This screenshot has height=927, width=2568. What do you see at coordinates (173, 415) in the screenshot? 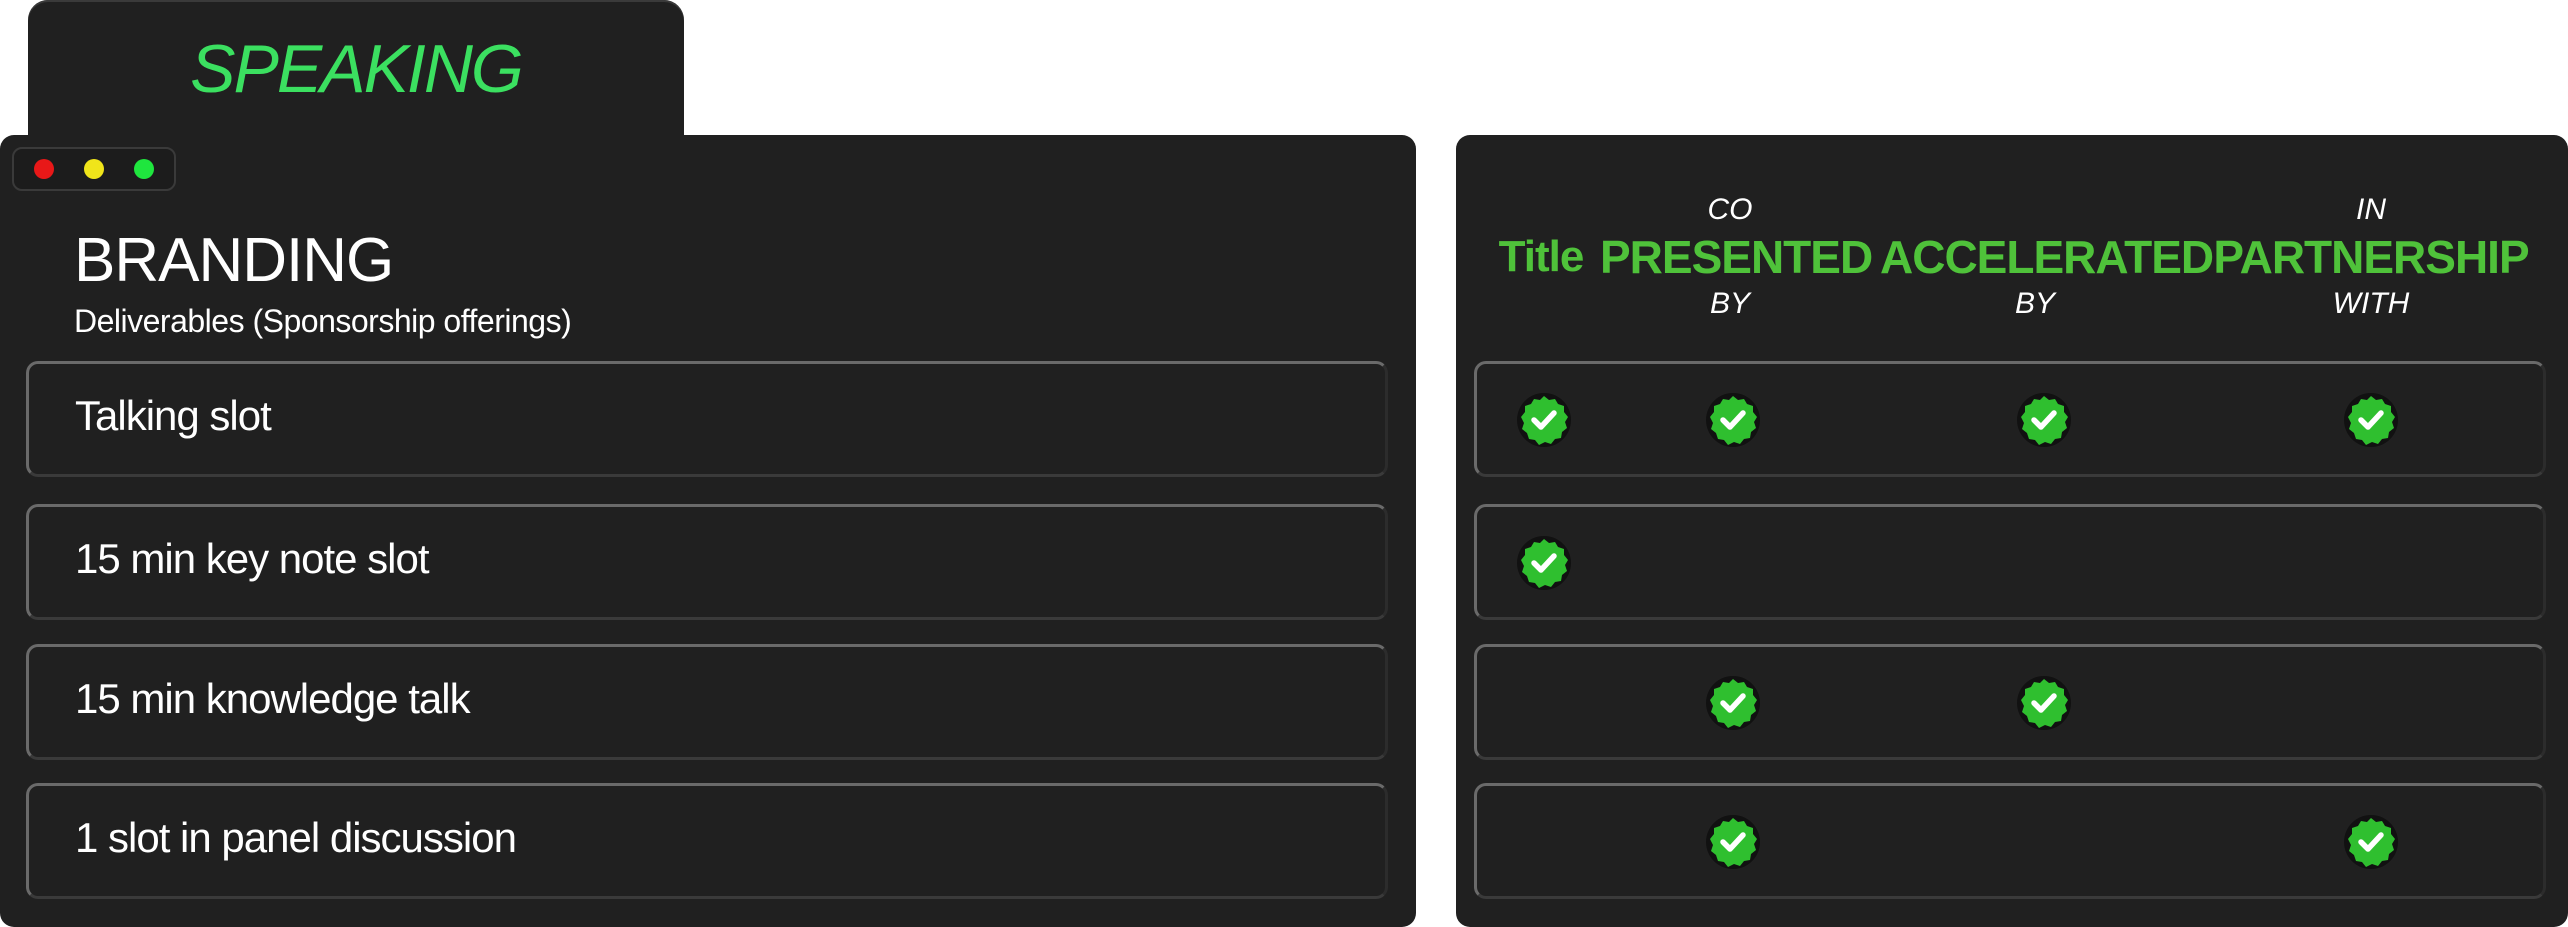
I see `deliverable-label: Talking slot` at bounding box center [173, 415].